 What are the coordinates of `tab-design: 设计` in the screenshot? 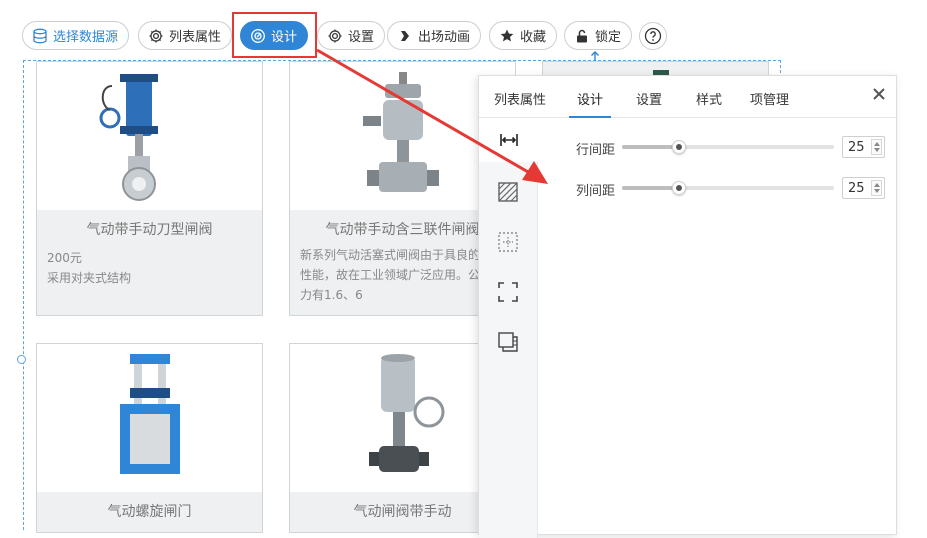 It's located at (590, 98).